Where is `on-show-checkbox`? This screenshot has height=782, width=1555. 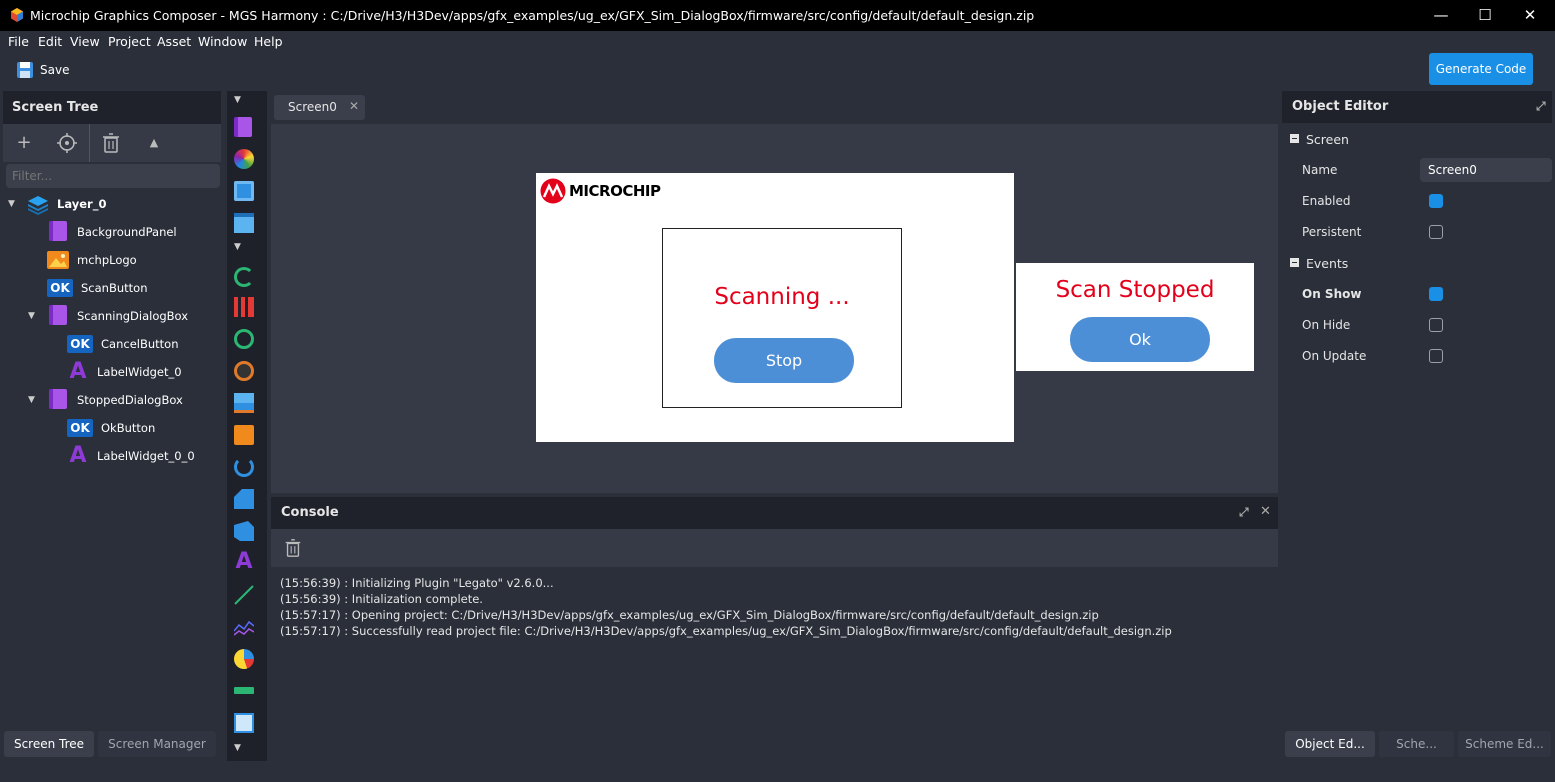
on-show-checkbox is located at coordinates (1436, 294).